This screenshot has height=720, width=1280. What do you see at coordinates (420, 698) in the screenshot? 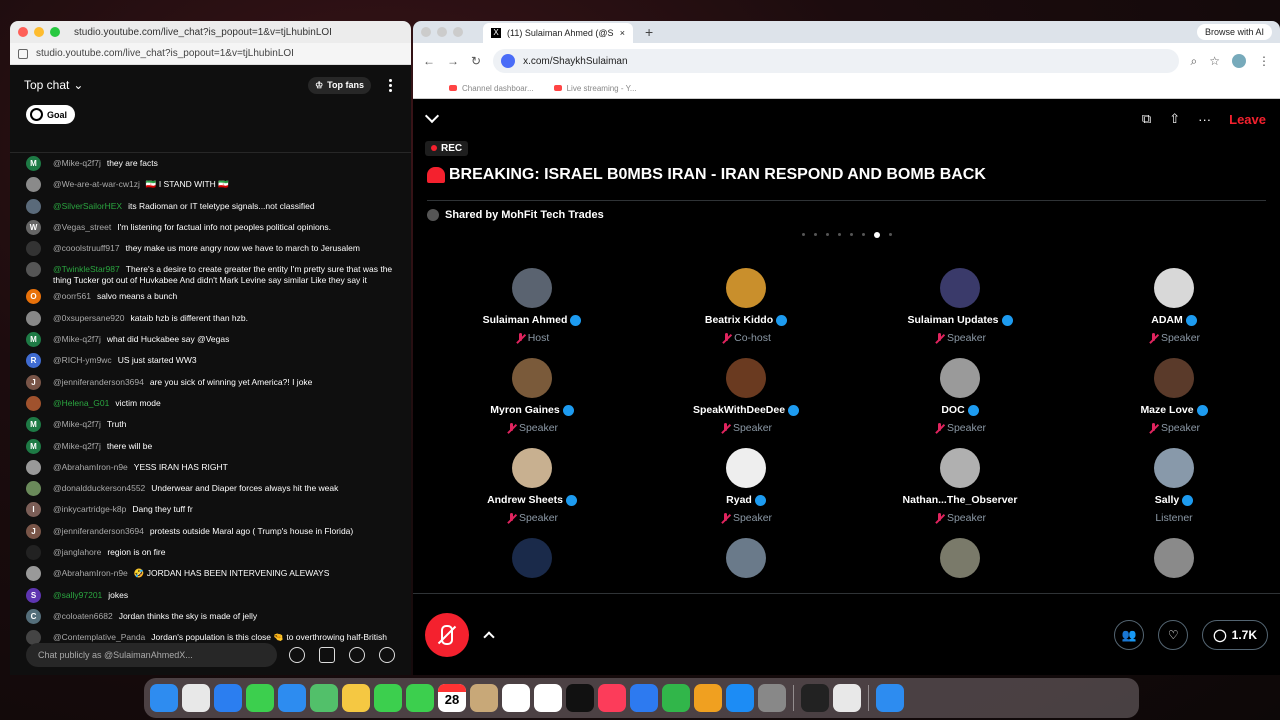
I see `phone-icon` at bounding box center [420, 698].